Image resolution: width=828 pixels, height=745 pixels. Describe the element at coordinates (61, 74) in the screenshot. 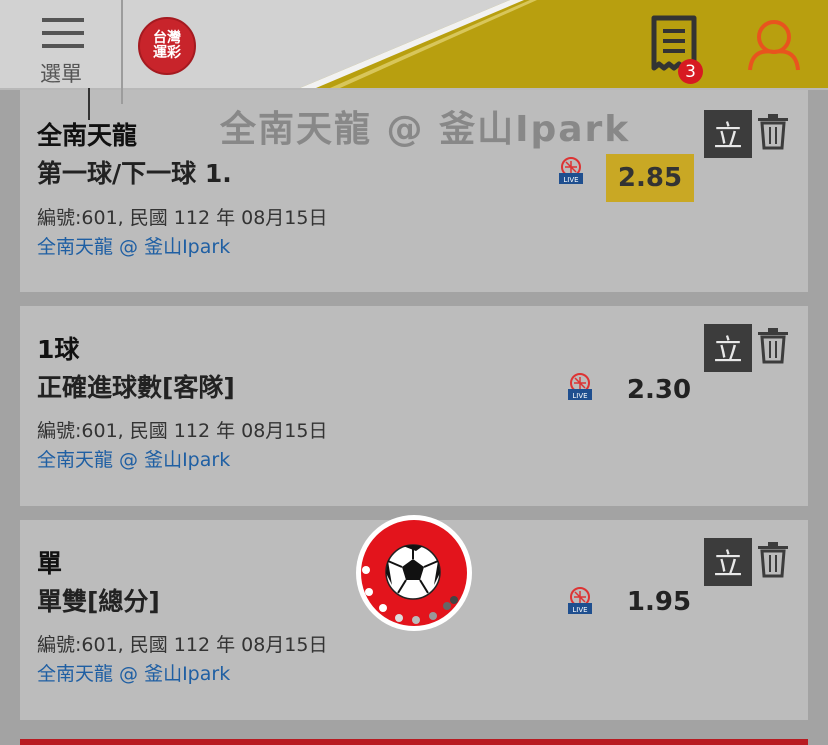

I see `menu-label: 選單` at that location.